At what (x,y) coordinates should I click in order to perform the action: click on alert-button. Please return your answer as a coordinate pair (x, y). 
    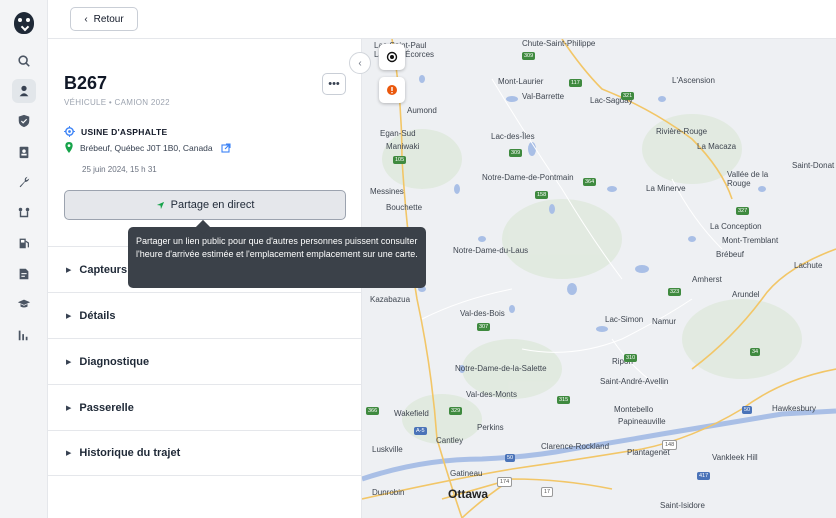
    Looking at the image, I should click on (392, 90).